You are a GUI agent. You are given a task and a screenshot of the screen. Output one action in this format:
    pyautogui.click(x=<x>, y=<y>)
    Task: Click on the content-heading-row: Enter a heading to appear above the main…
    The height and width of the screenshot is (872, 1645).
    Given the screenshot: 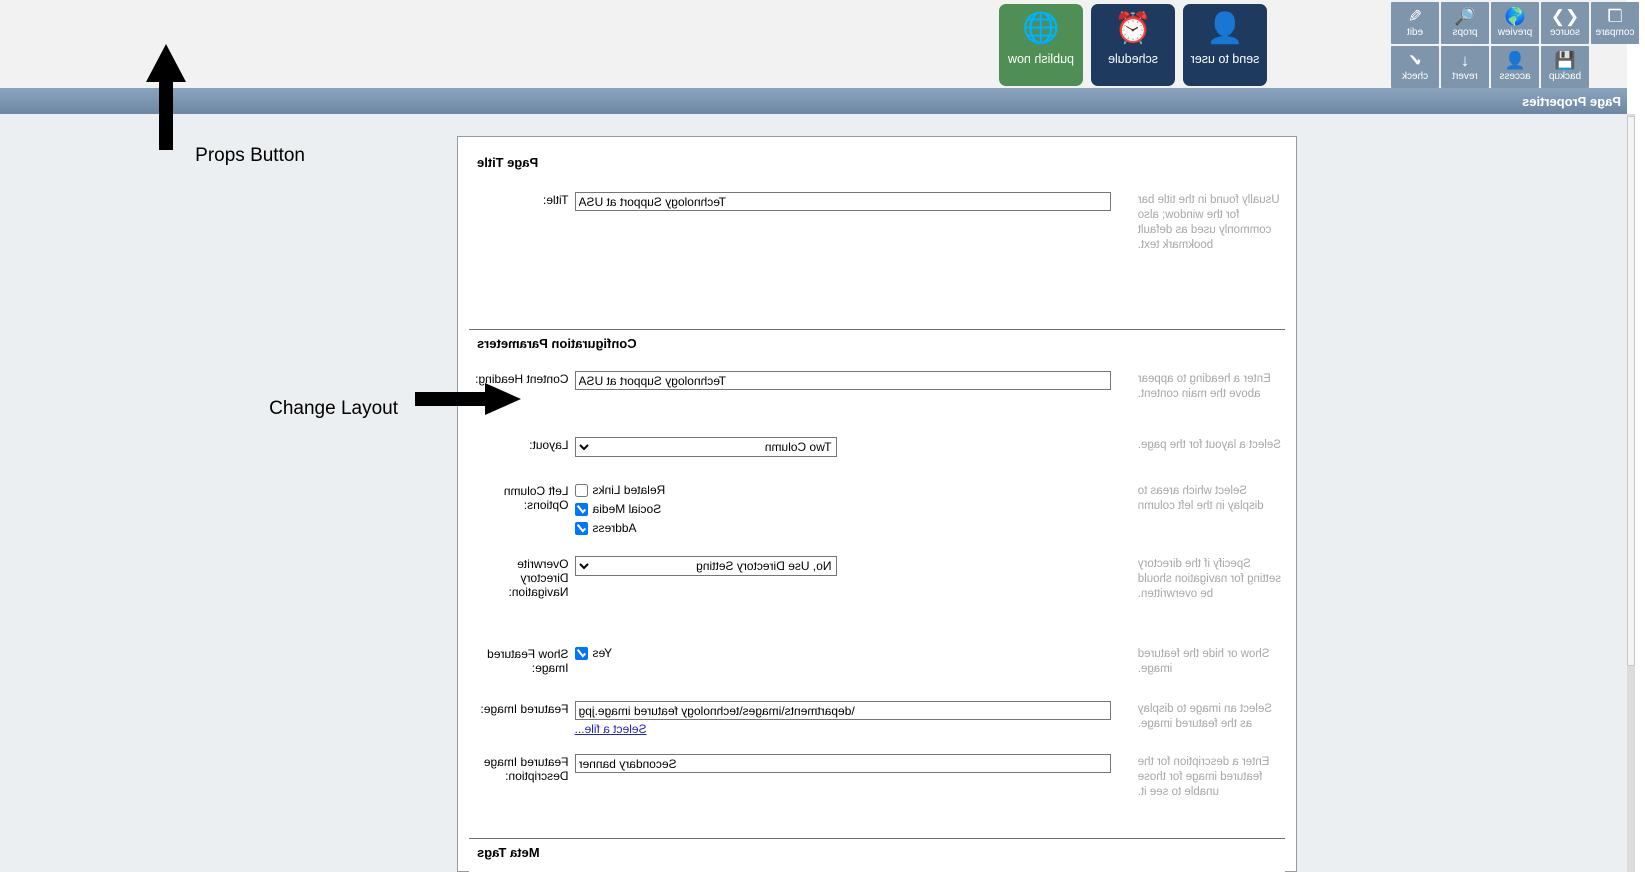 What is the action you would take?
    pyautogui.click(x=877, y=385)
    